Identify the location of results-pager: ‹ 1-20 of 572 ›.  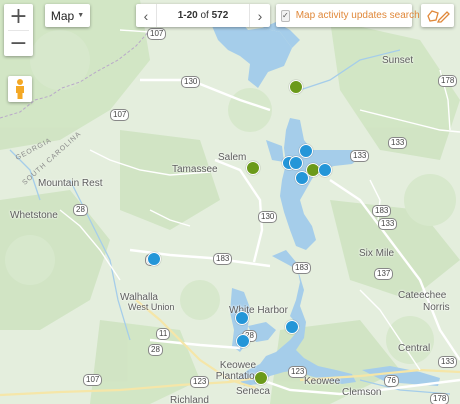
(203, 15).